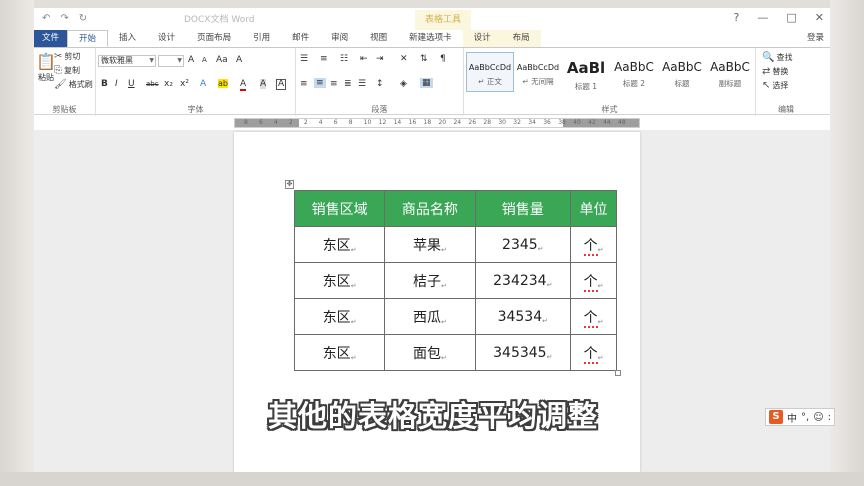 Image resolution: width=864 pixels, height=486 pixels. Describe the element at coordinates (304, 59) in the screenshot. I see `bullets-icon: ☰` at that location.